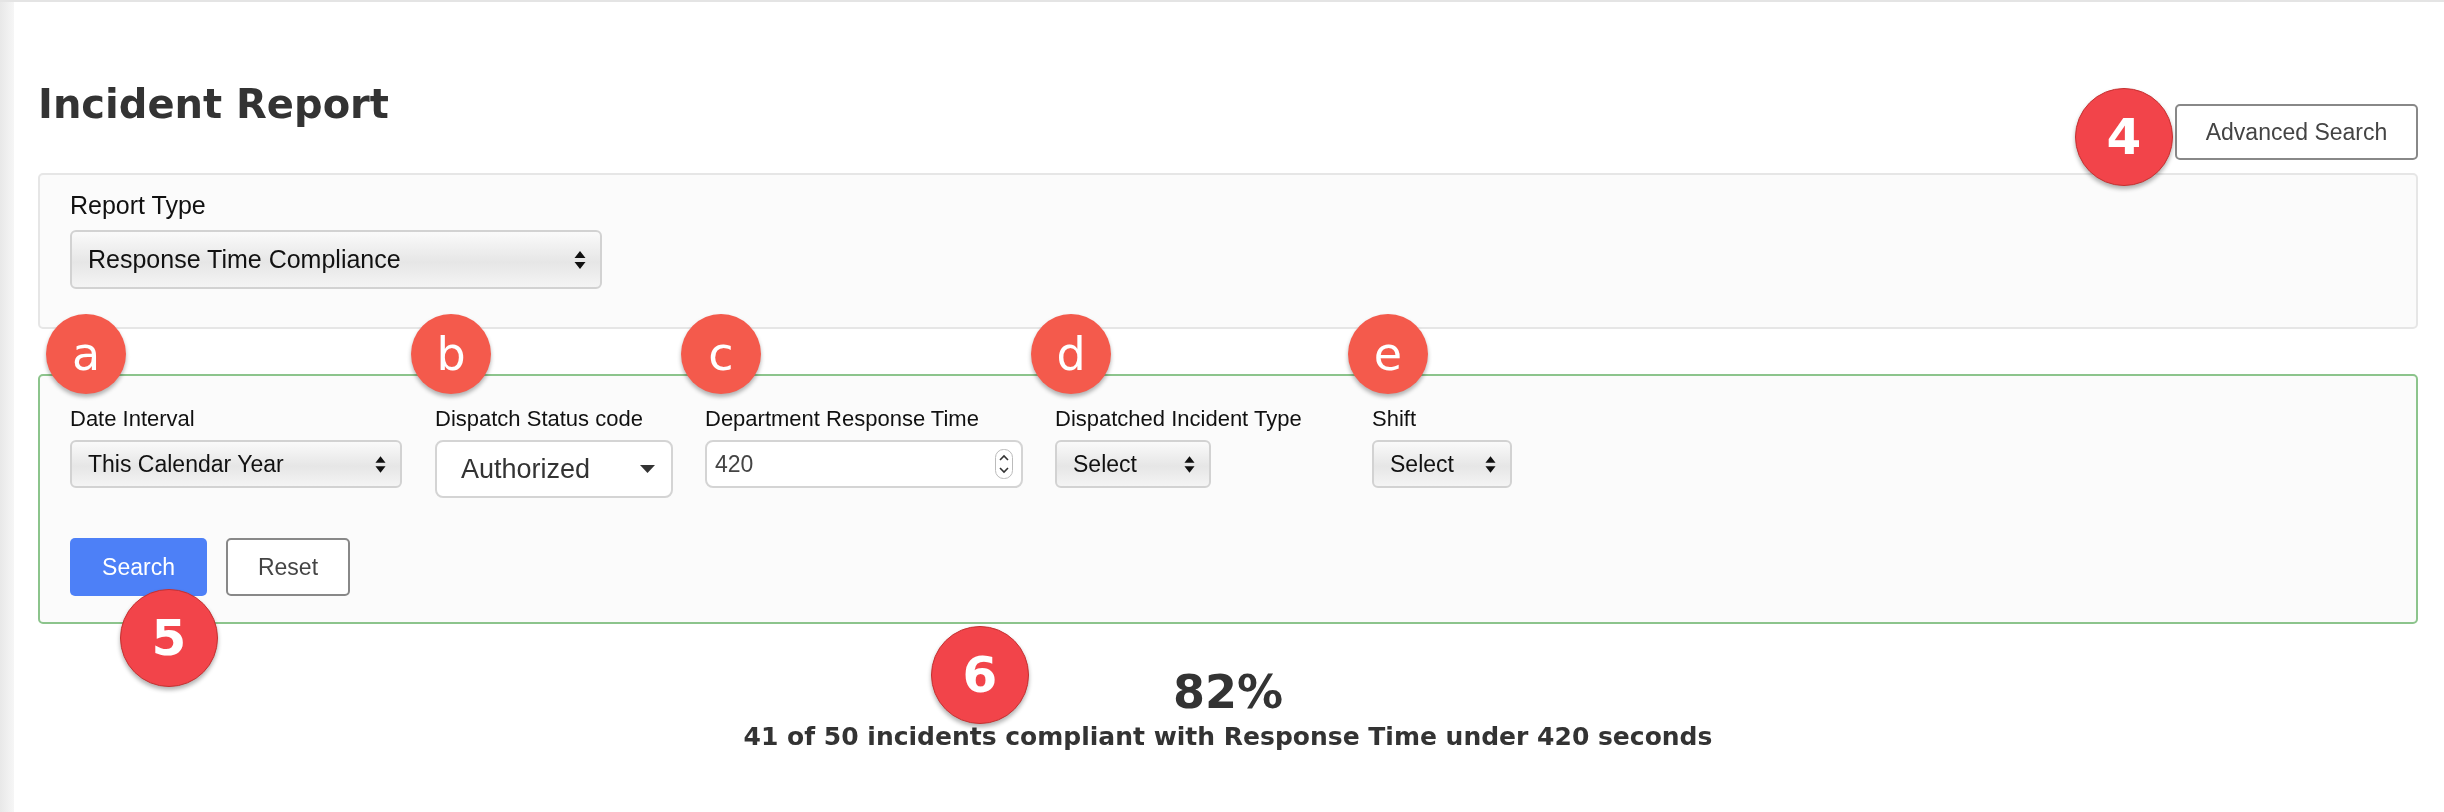 The width and height of the screenshot is (2444, 812). Describe the element at coordinates (1395, 419) in the screenshot. I see `field-label: Shift` at that location.